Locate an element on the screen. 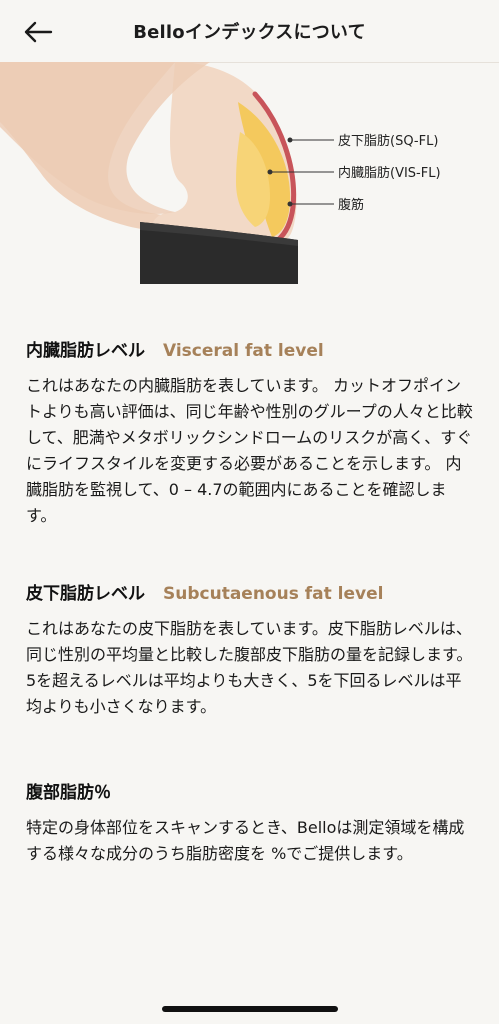  home-indicator is located at coordinates (250, 1009).